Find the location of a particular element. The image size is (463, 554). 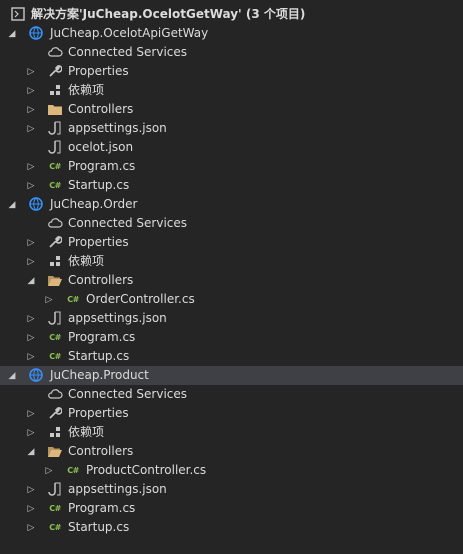

solution-label: 解决方案'JuCheap.OcelotGetWay' (3 个项目) is located at coordinates (168, 14).